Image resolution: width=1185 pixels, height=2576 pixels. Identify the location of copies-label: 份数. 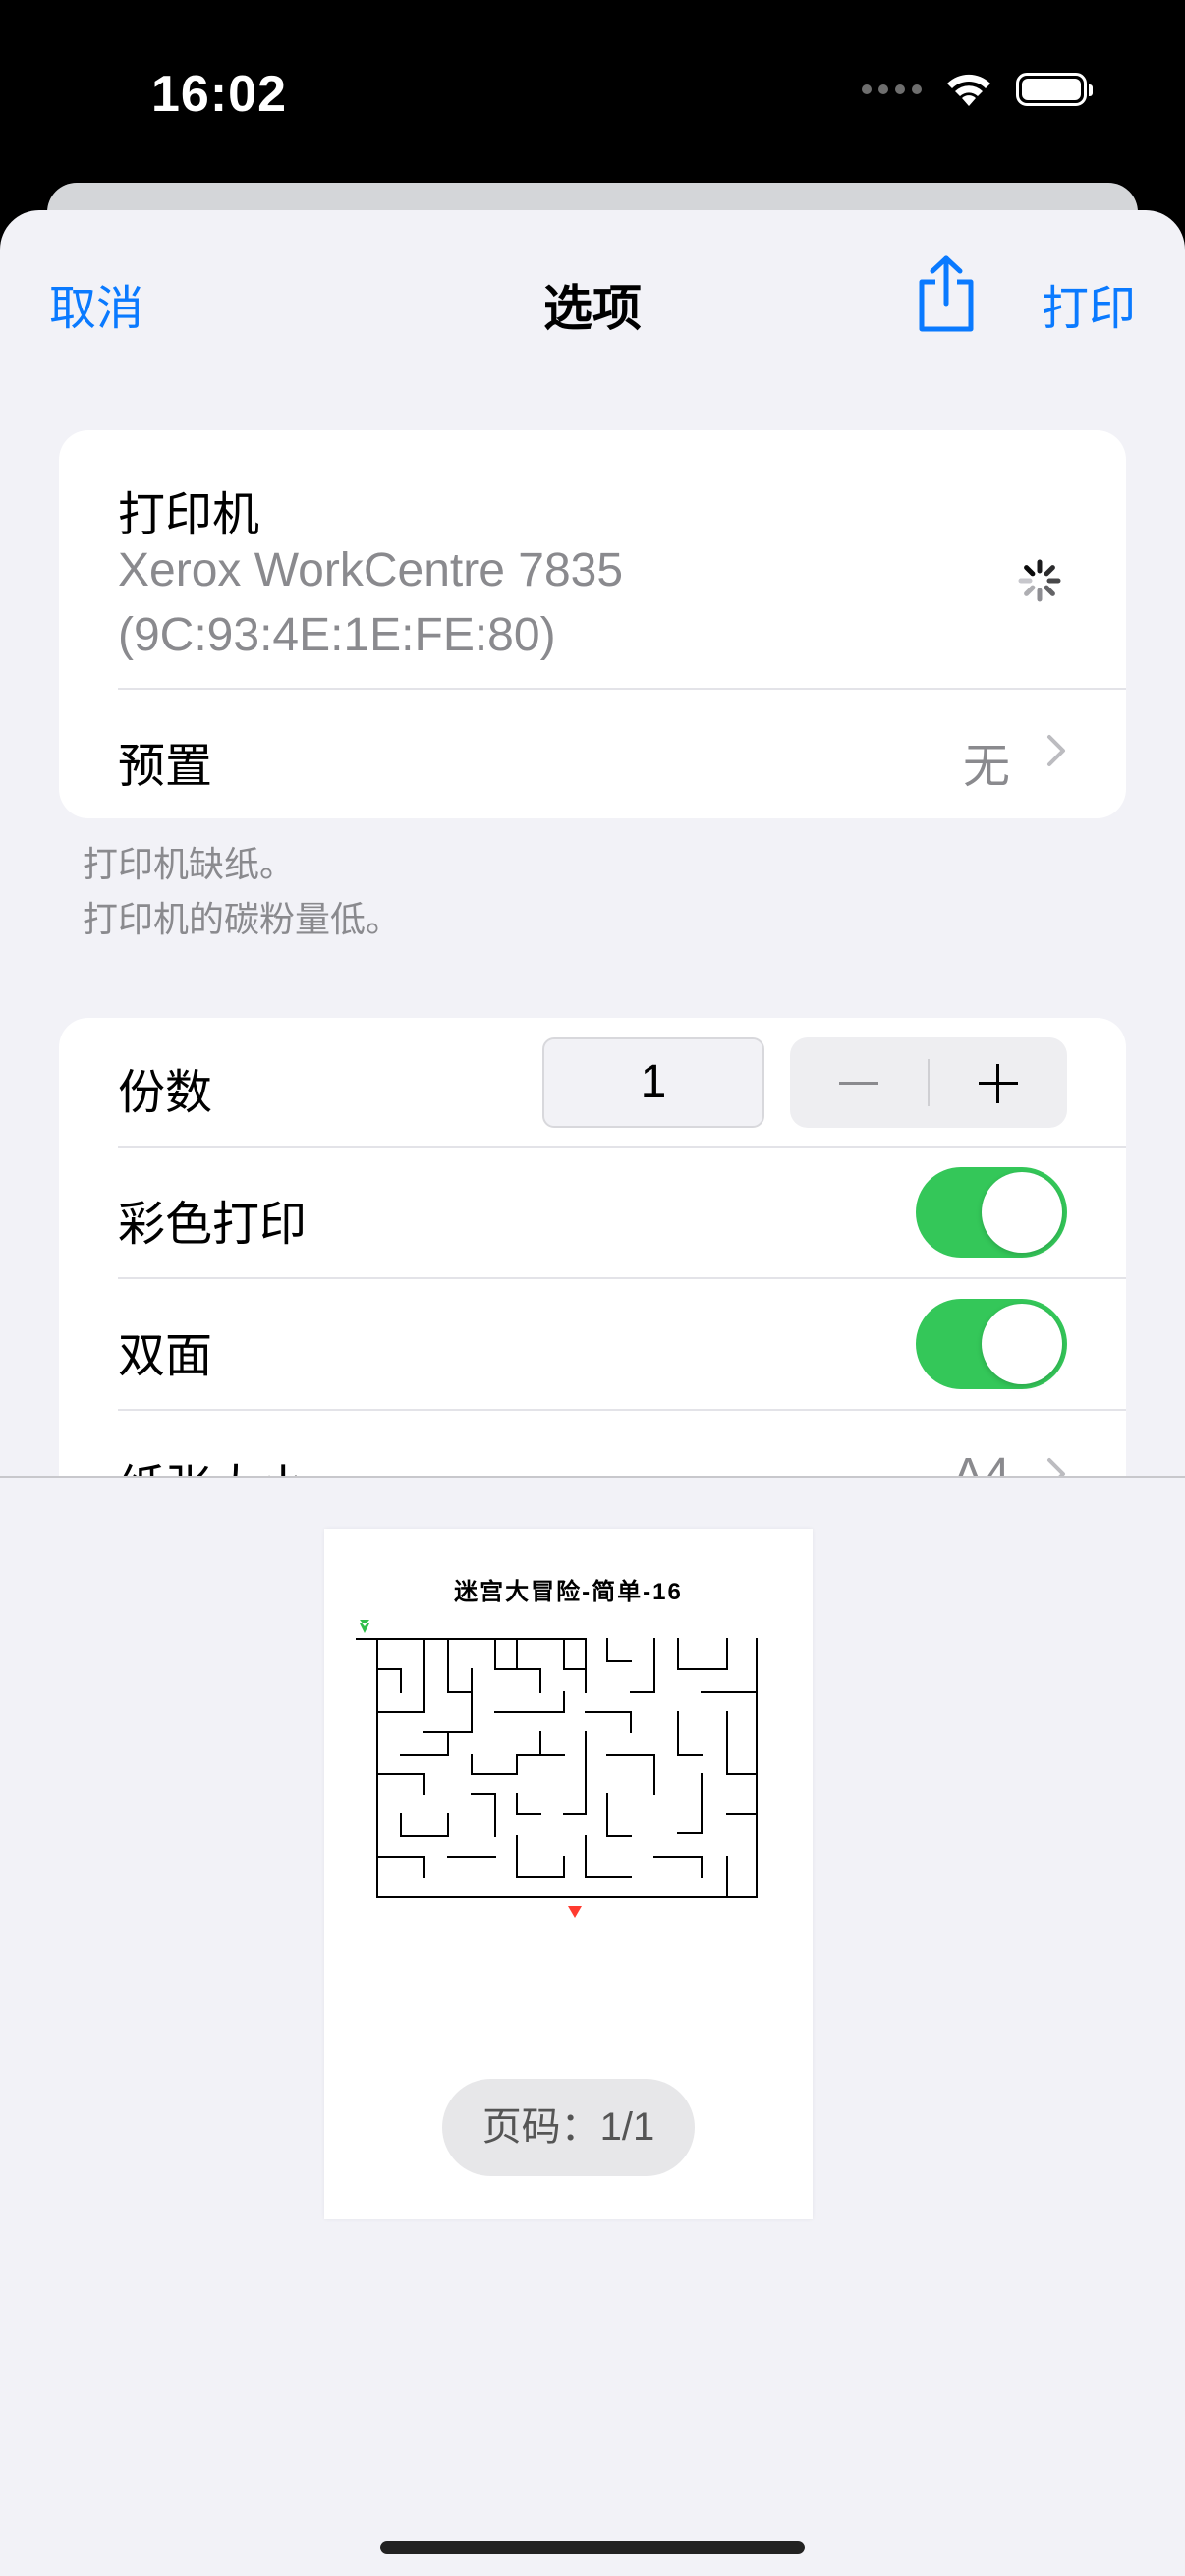
(166, 1093).